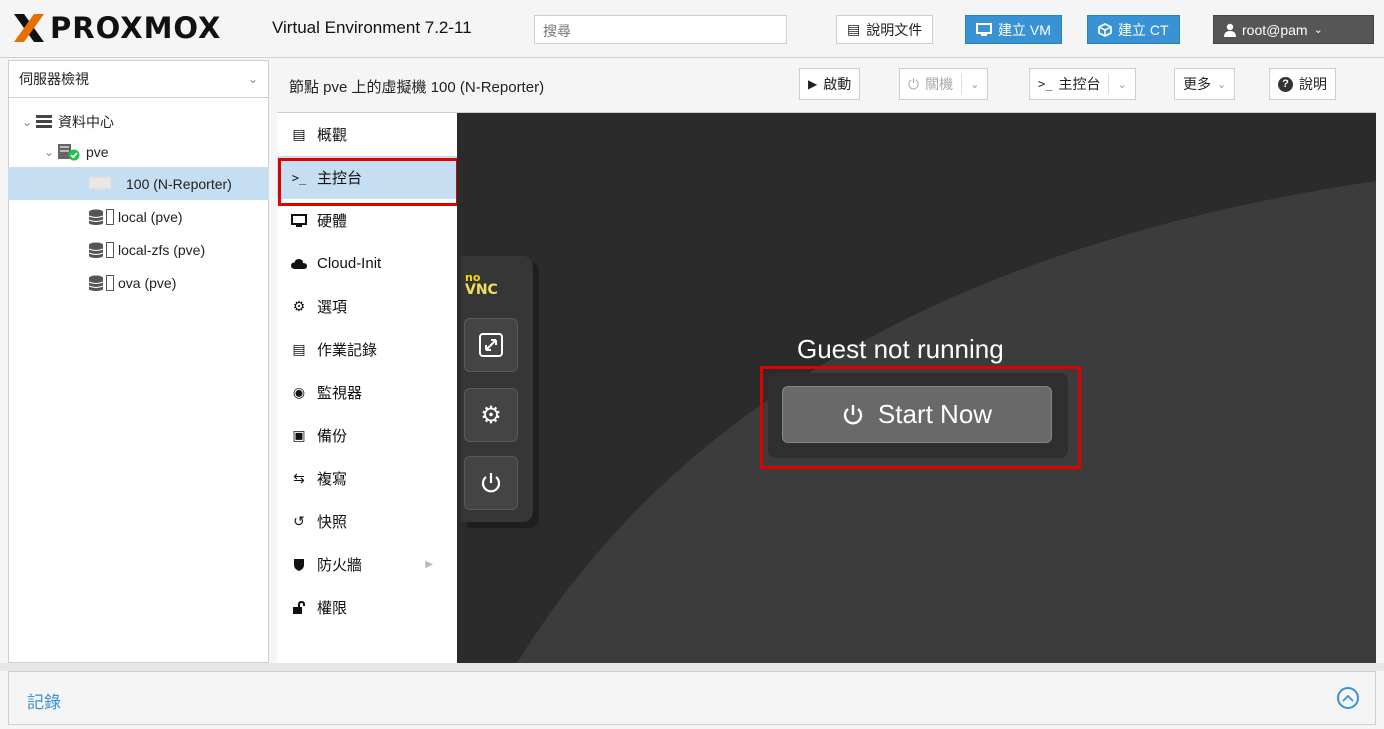  What do you see at coordinates (813, 84) in the screenshot?
I see `play-icon: ▶` at bounding box center [813, 84].